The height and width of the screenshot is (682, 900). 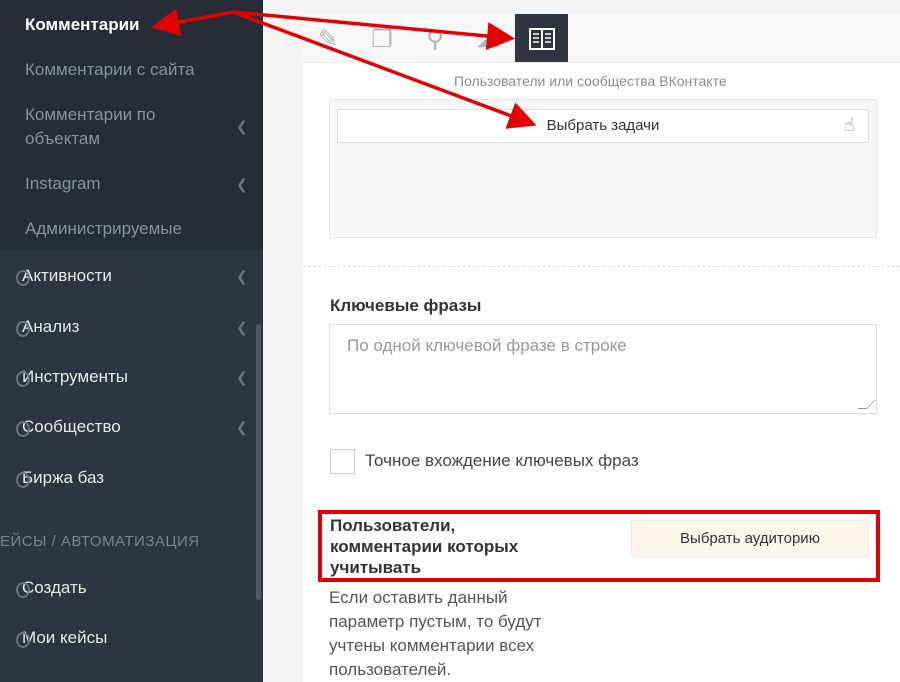 I want to click on sidebar-item-my-cases: Мои кейсы, so click(x=62, y=638).